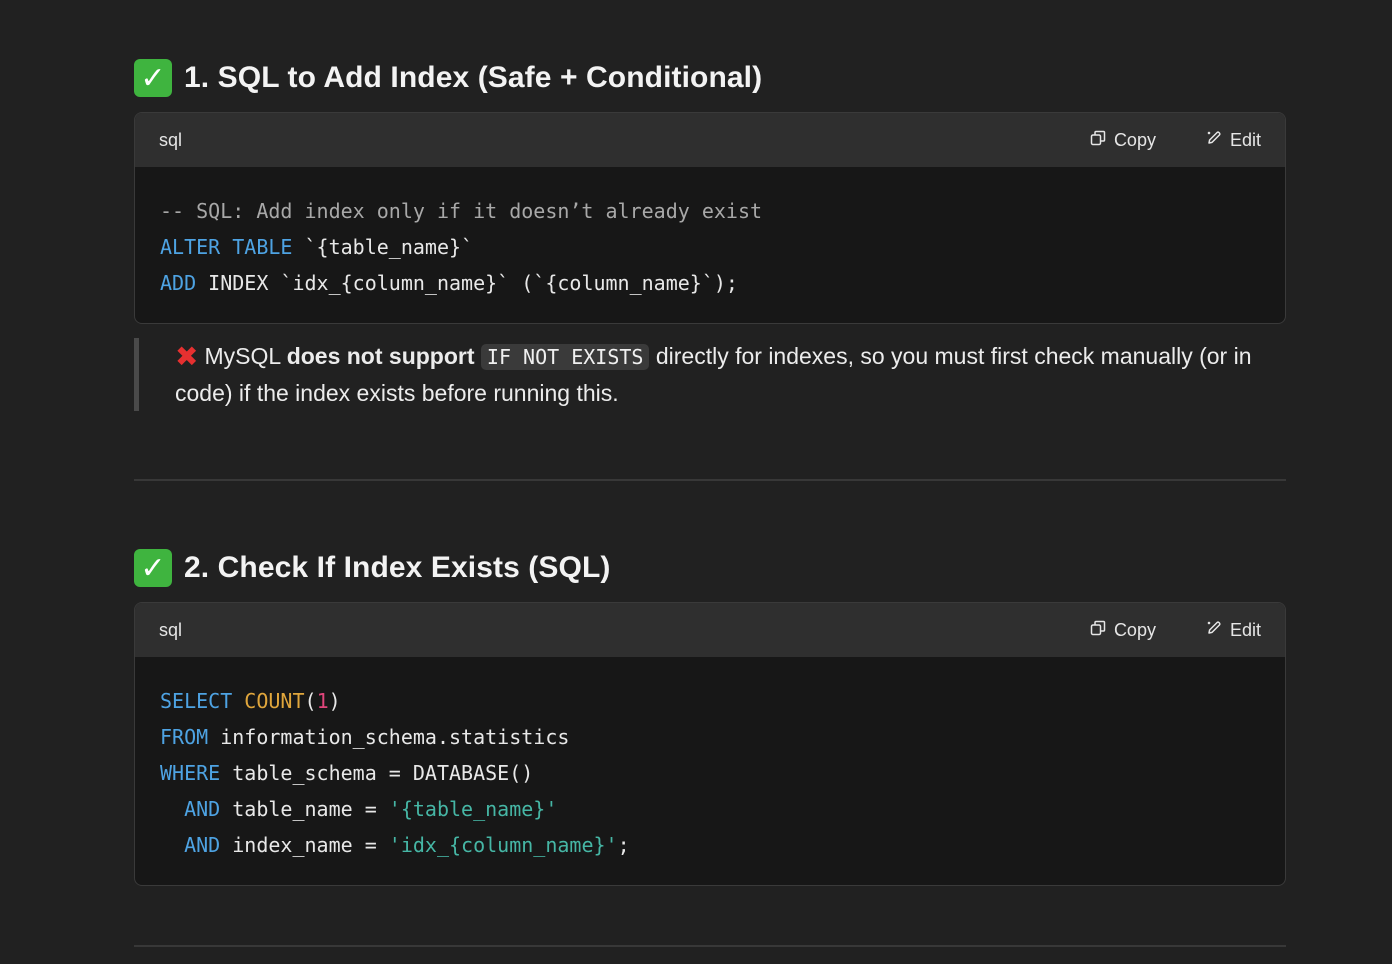  I want to click on code-text: ;, so click(623, 845).